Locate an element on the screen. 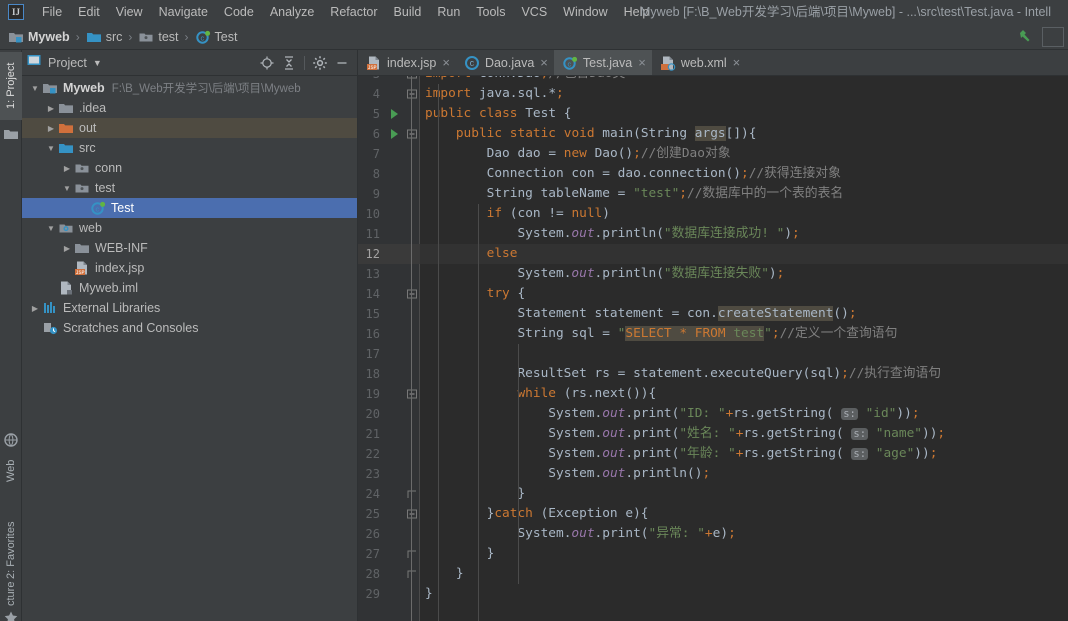 This screenshot has width=1068, height=621. menu-item-analyze: Analyze is located at coordinates (292, 12).